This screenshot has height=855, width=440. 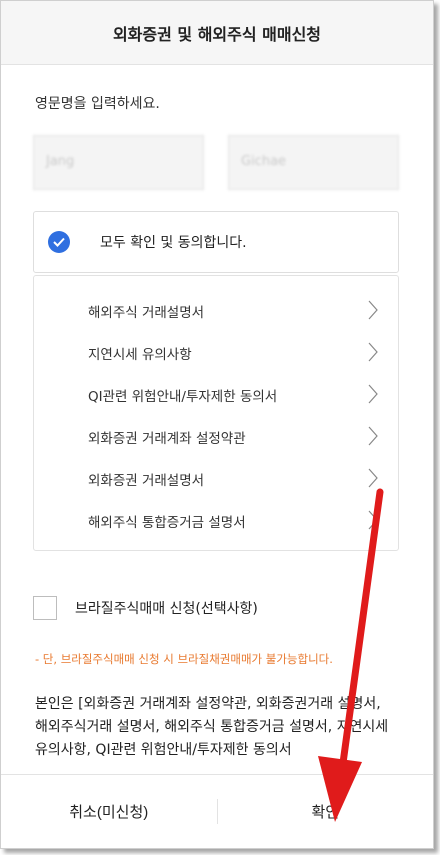 I want to click on term-item-foreign-securities: 외화증권 거래설명서, so click(x=216, y=479).